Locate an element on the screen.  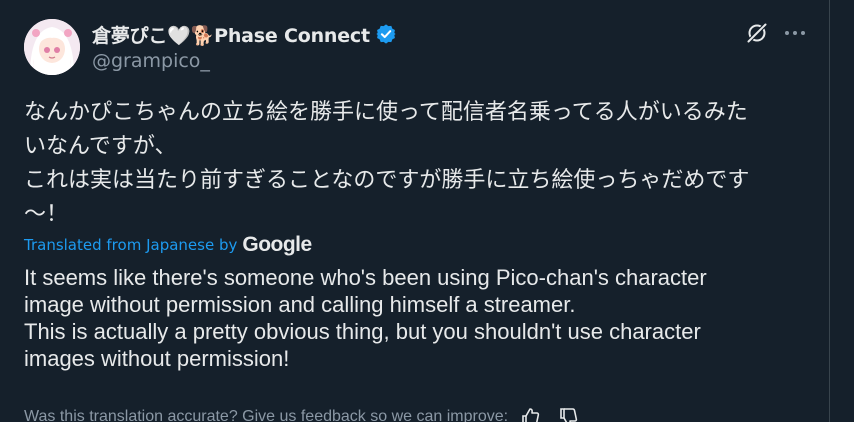
grok-button is located at coordinates (757, 33).